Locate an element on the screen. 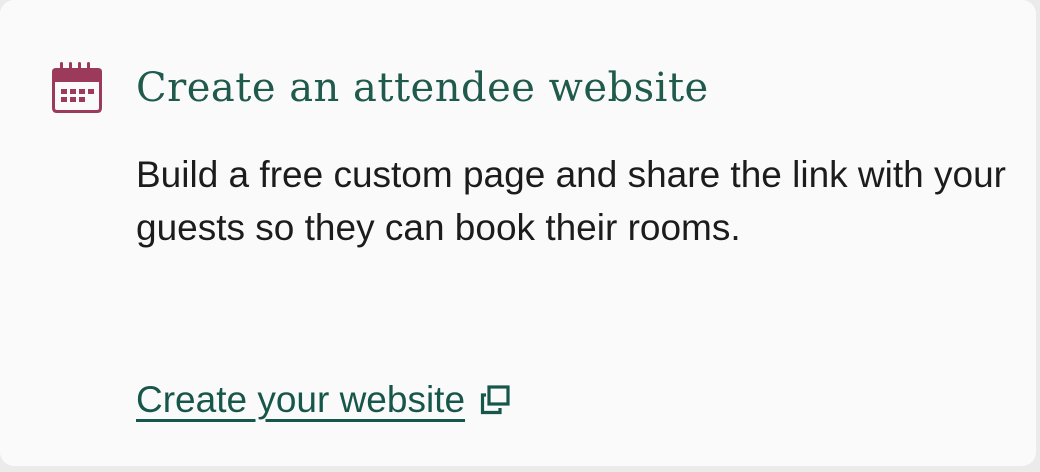 Image resolution: width=1040 pixels, height=472 pixels. create-website-link: Create your website is located at coordinates (323, 400).